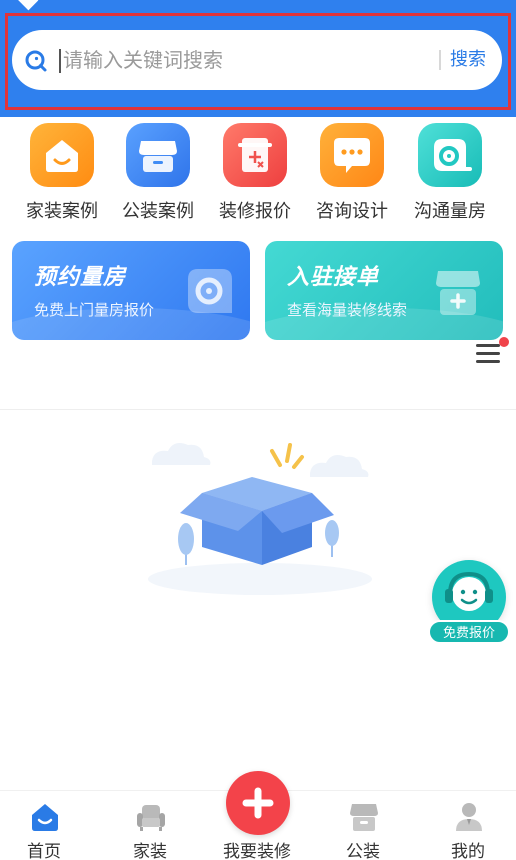 The image size is (516, 860). What do you see at coordinates (258, 409) in the screenshot?
I see `section-divider` at bounding box center [258, 409].